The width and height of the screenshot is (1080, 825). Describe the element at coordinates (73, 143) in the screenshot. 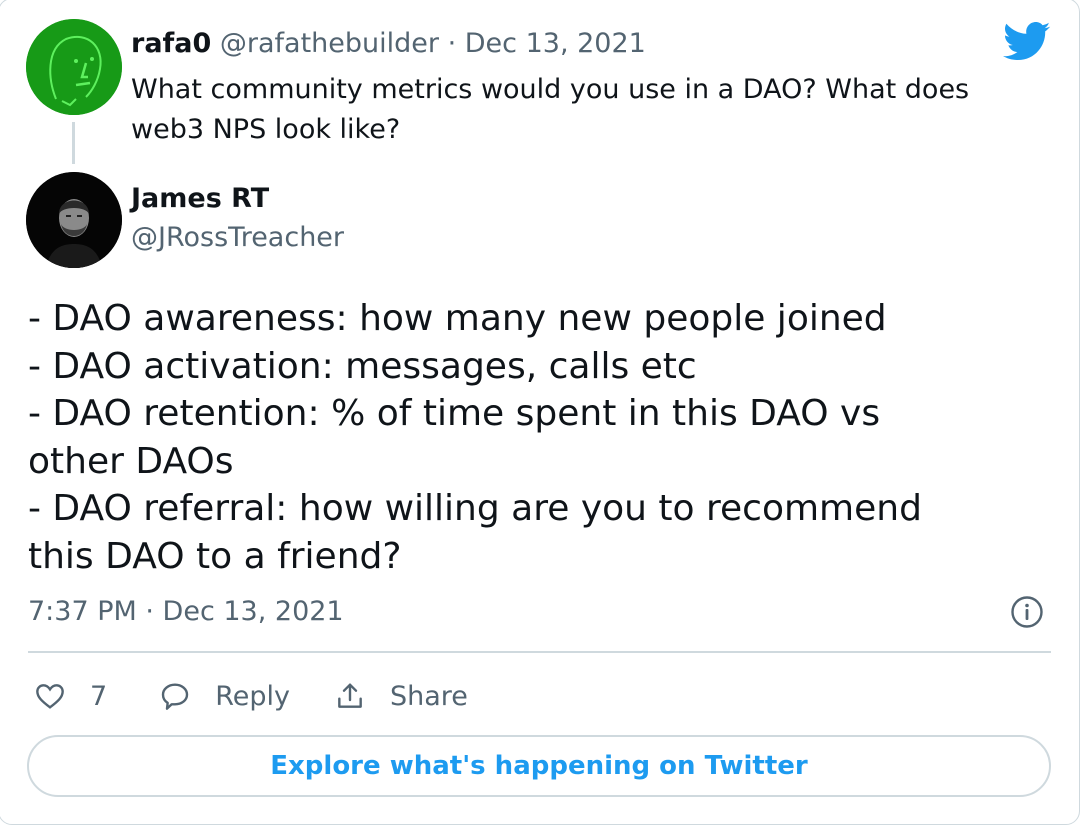

I see `thread-connector-line` at that location.